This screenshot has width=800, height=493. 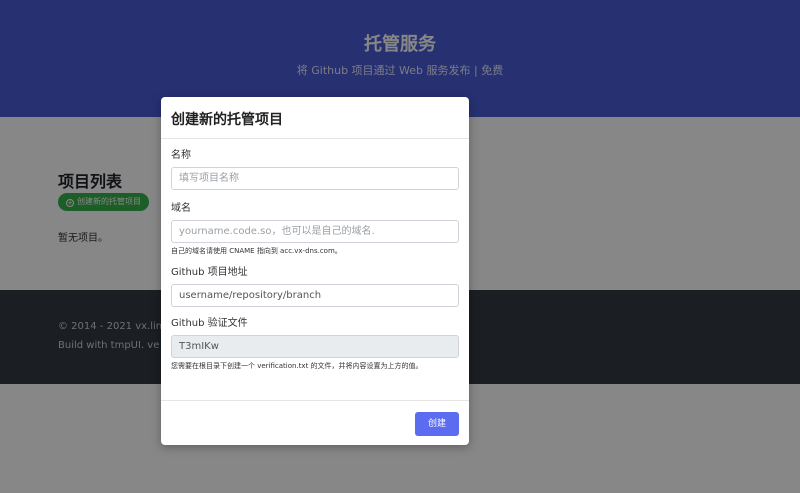 What do you see at coordinates (209, 323) in the screenshot?
I see `verify-label: Github 验证文件` at bounding box center [209, 323].